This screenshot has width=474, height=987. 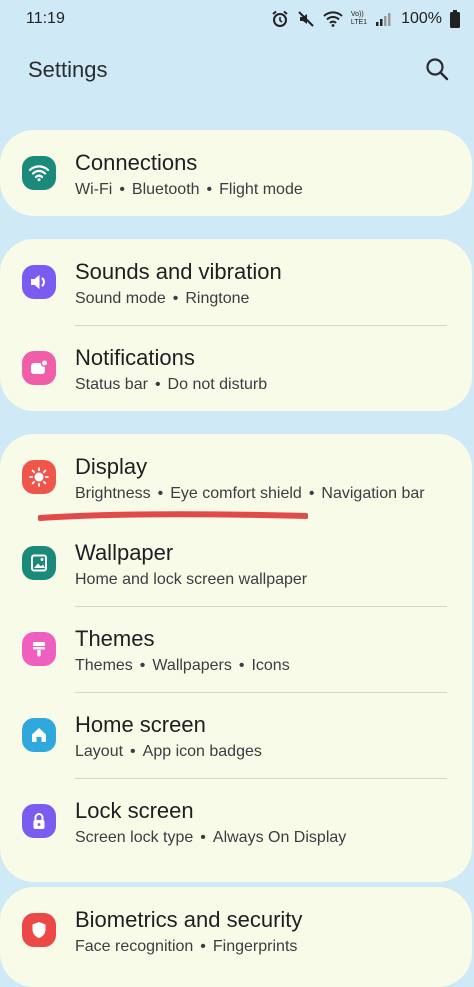 I want to click on subtitle-part: Layout, so click(x=99, y=751).